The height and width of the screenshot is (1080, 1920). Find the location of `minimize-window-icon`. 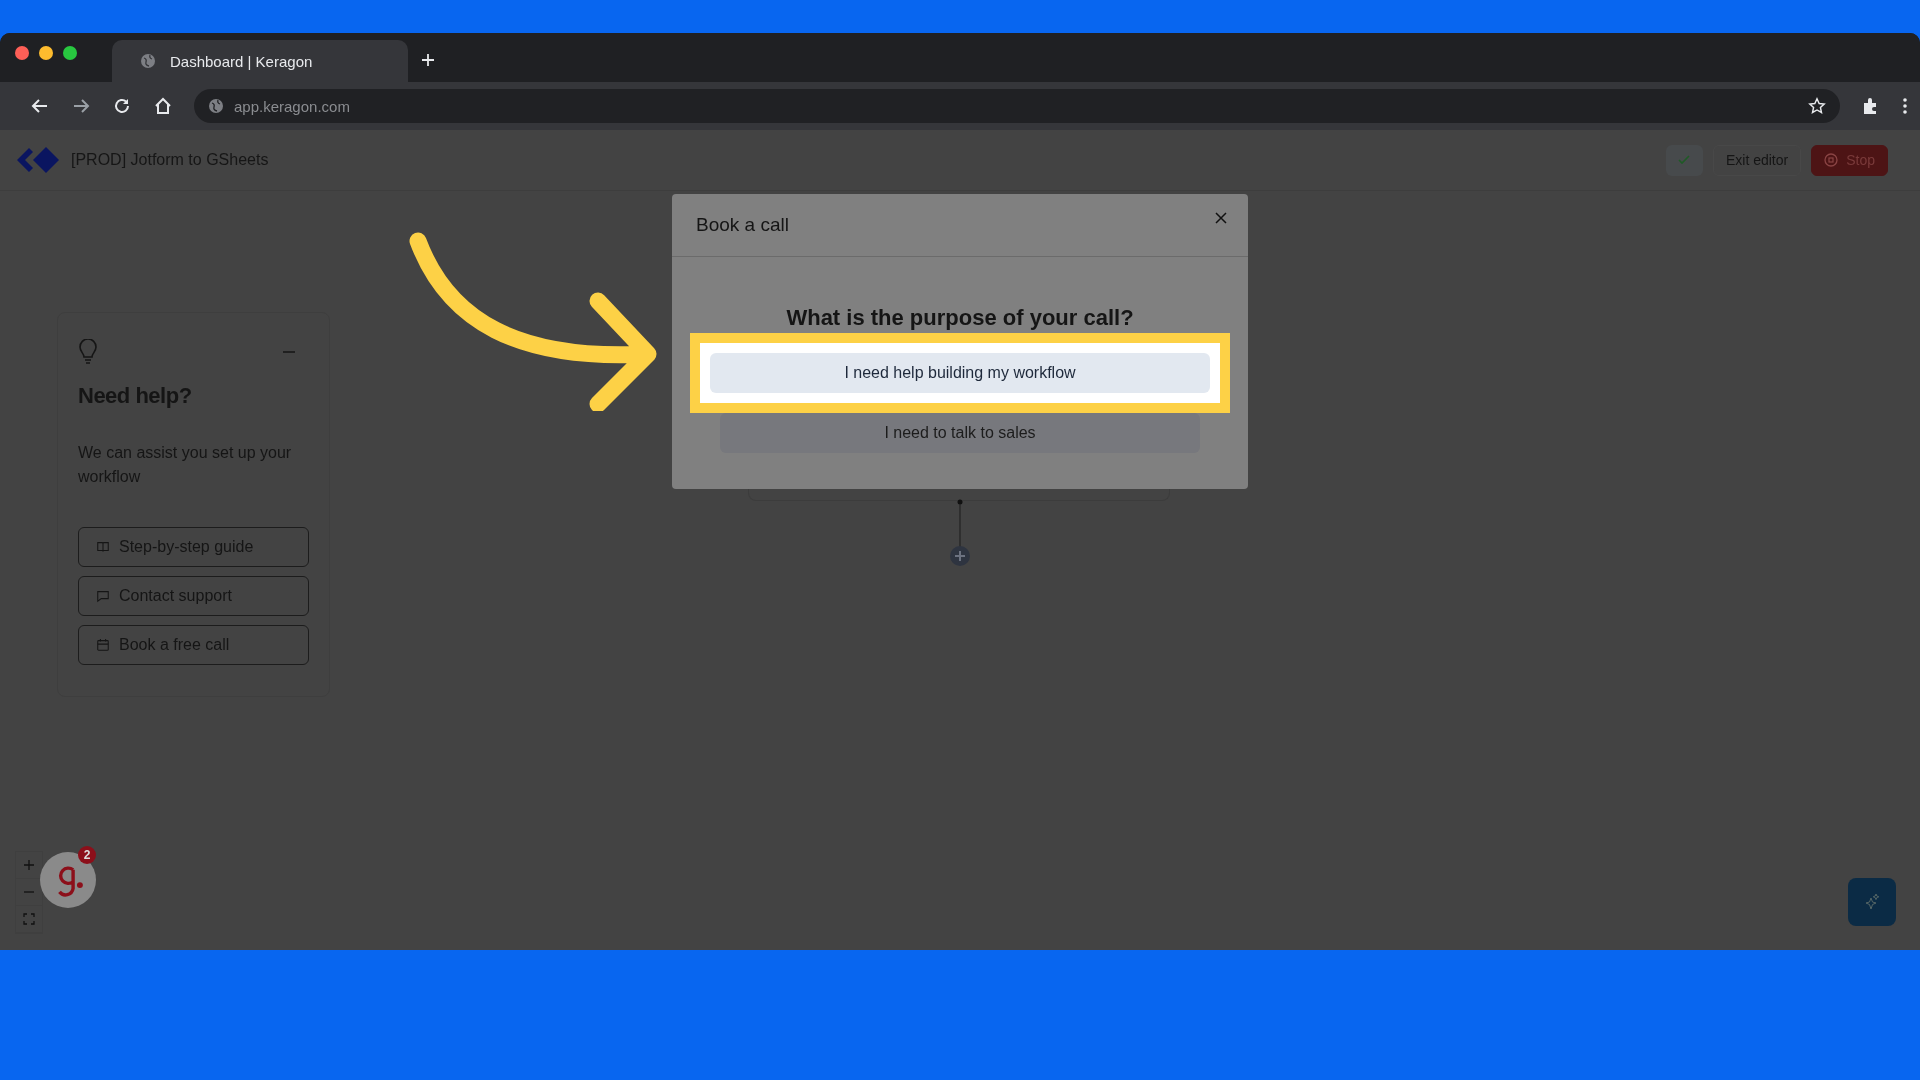

minimize-window-icon is located at coordinates (46, 53).